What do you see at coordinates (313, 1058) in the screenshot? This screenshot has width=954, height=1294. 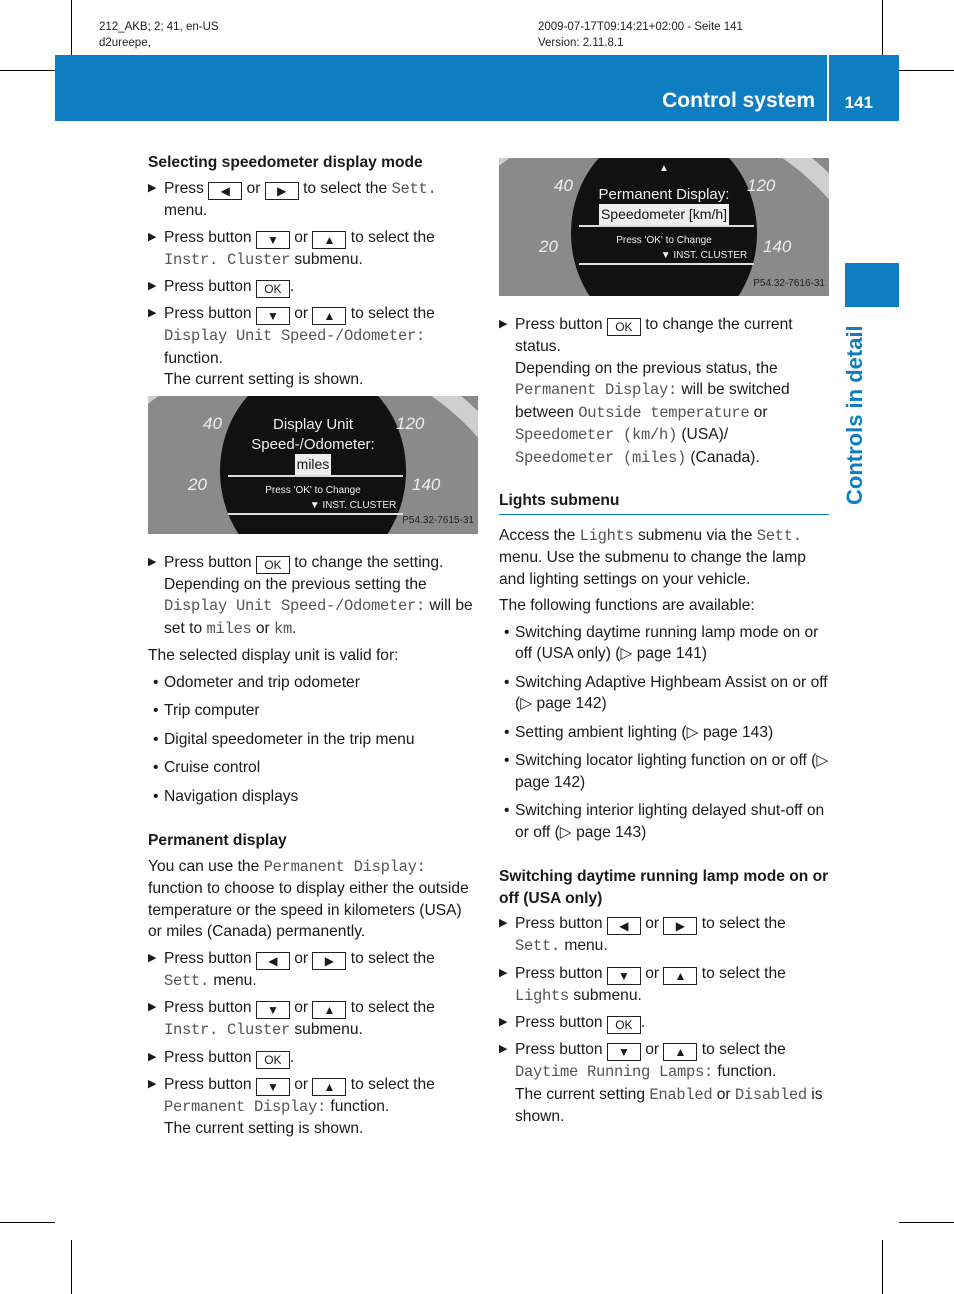 I see `instruction-step: Press button OK.` at bounding box center [313, 1058].